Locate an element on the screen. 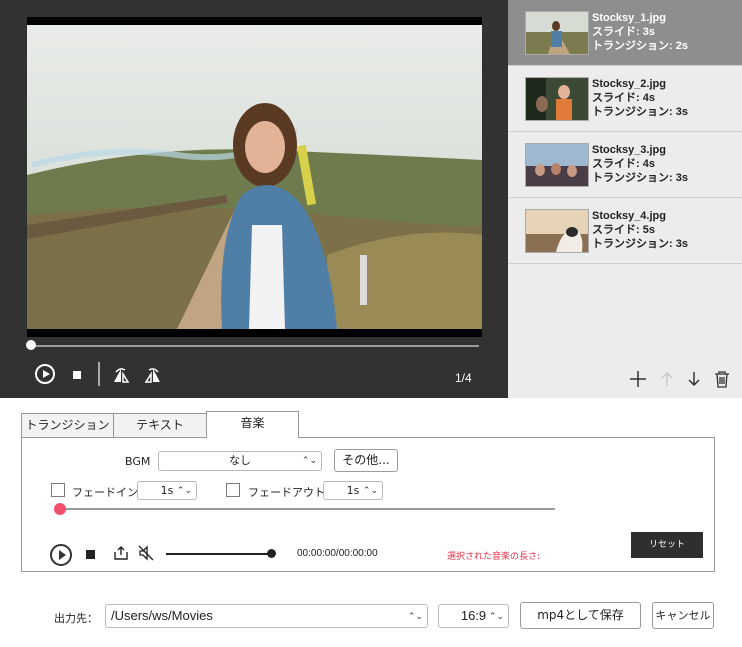 This screenshot has height=647, width=742. slide-filename: Stocksy_1.jpg is located at coordinates (629, 18).